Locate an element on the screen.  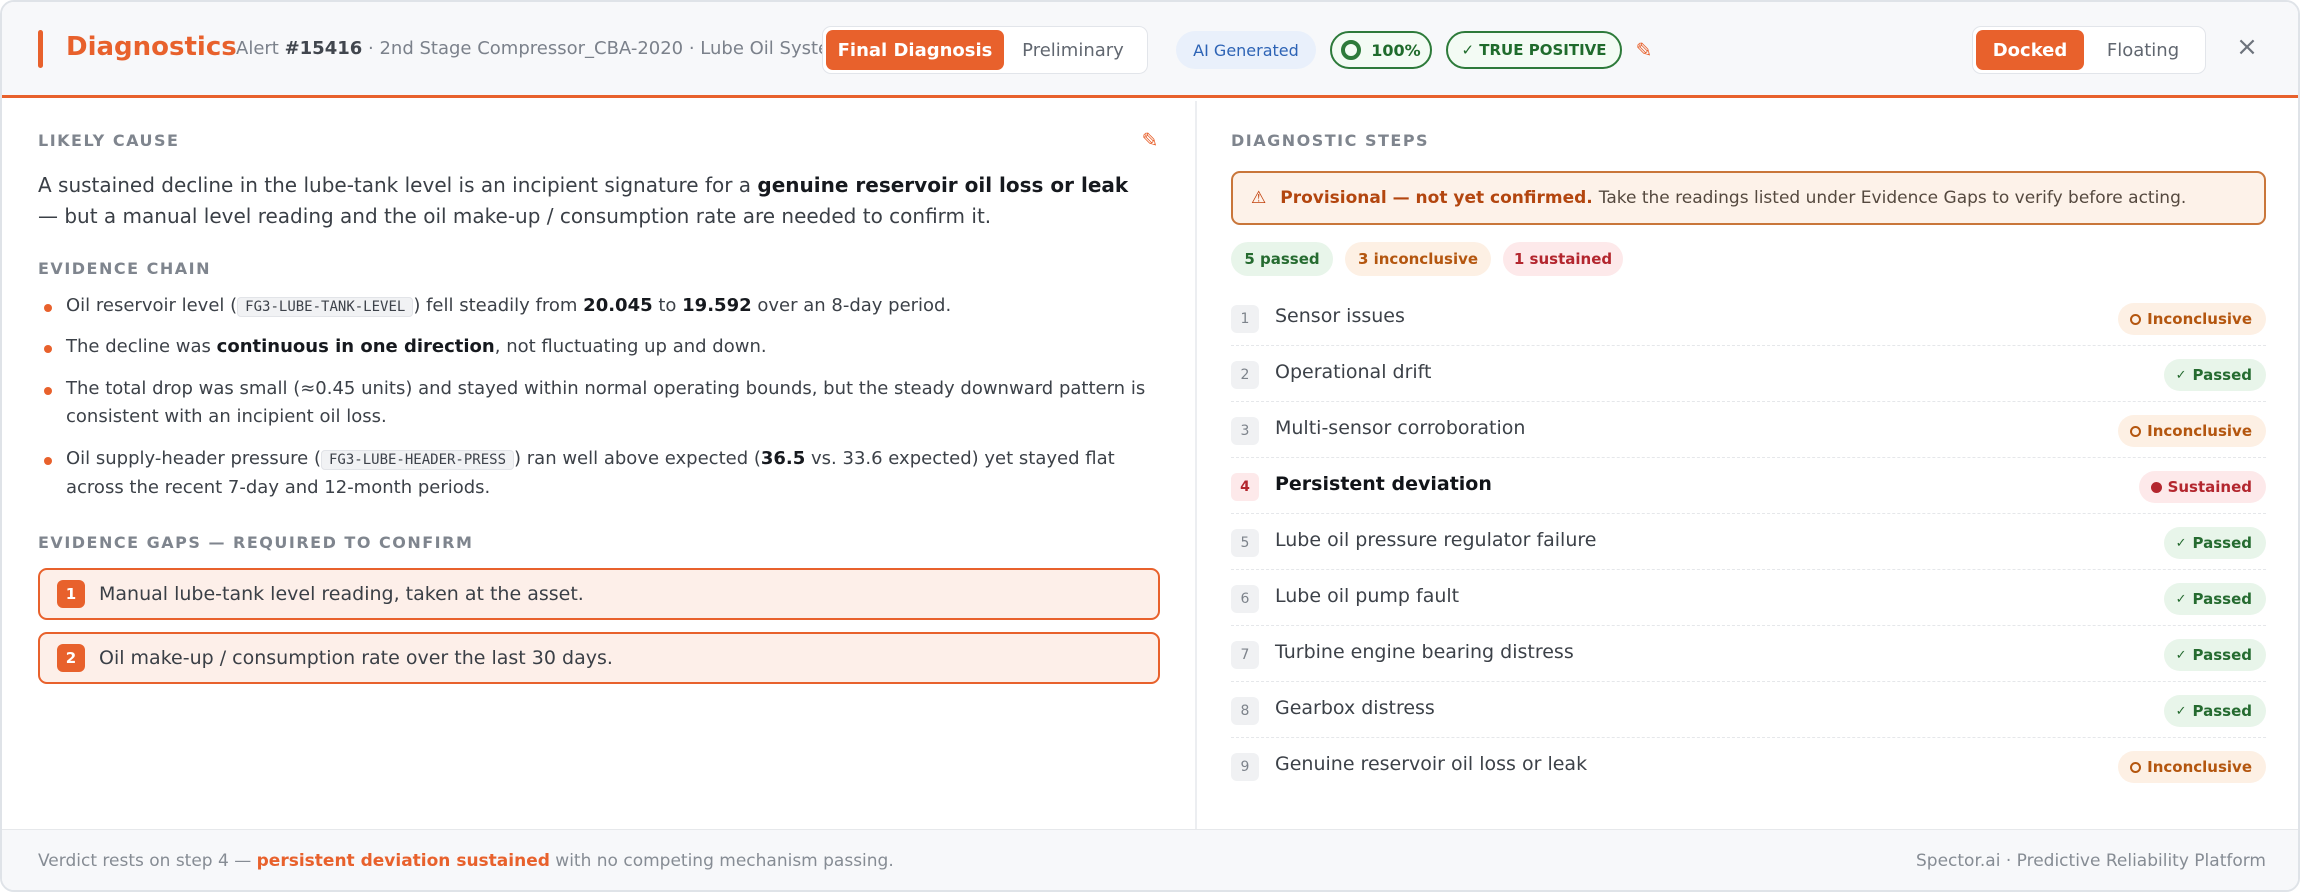
sensor-tag: FG3-LUBE-HEADER-PRESS is located at coordinates (418, 460).